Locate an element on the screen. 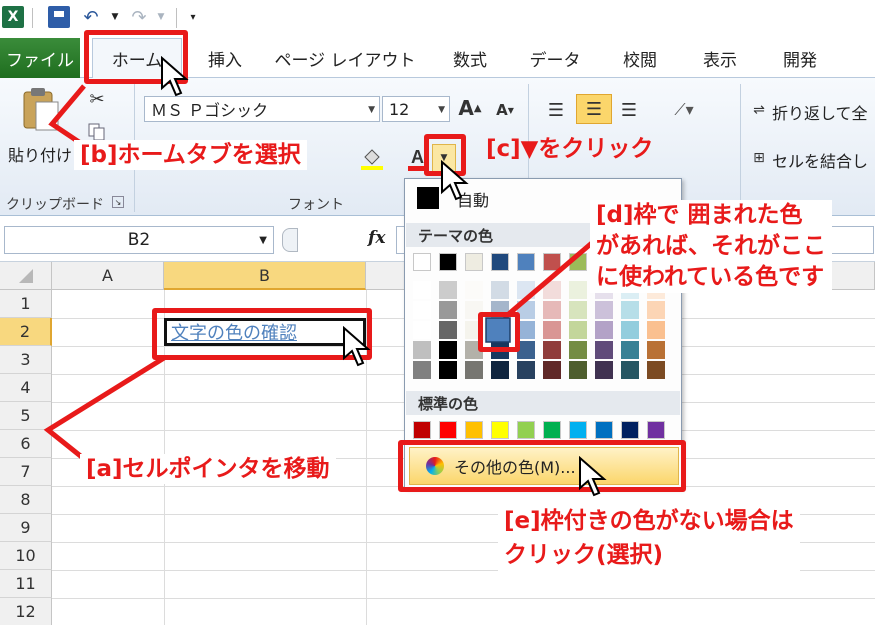  row-header-12: 12 is located at coordinates (26, 611).